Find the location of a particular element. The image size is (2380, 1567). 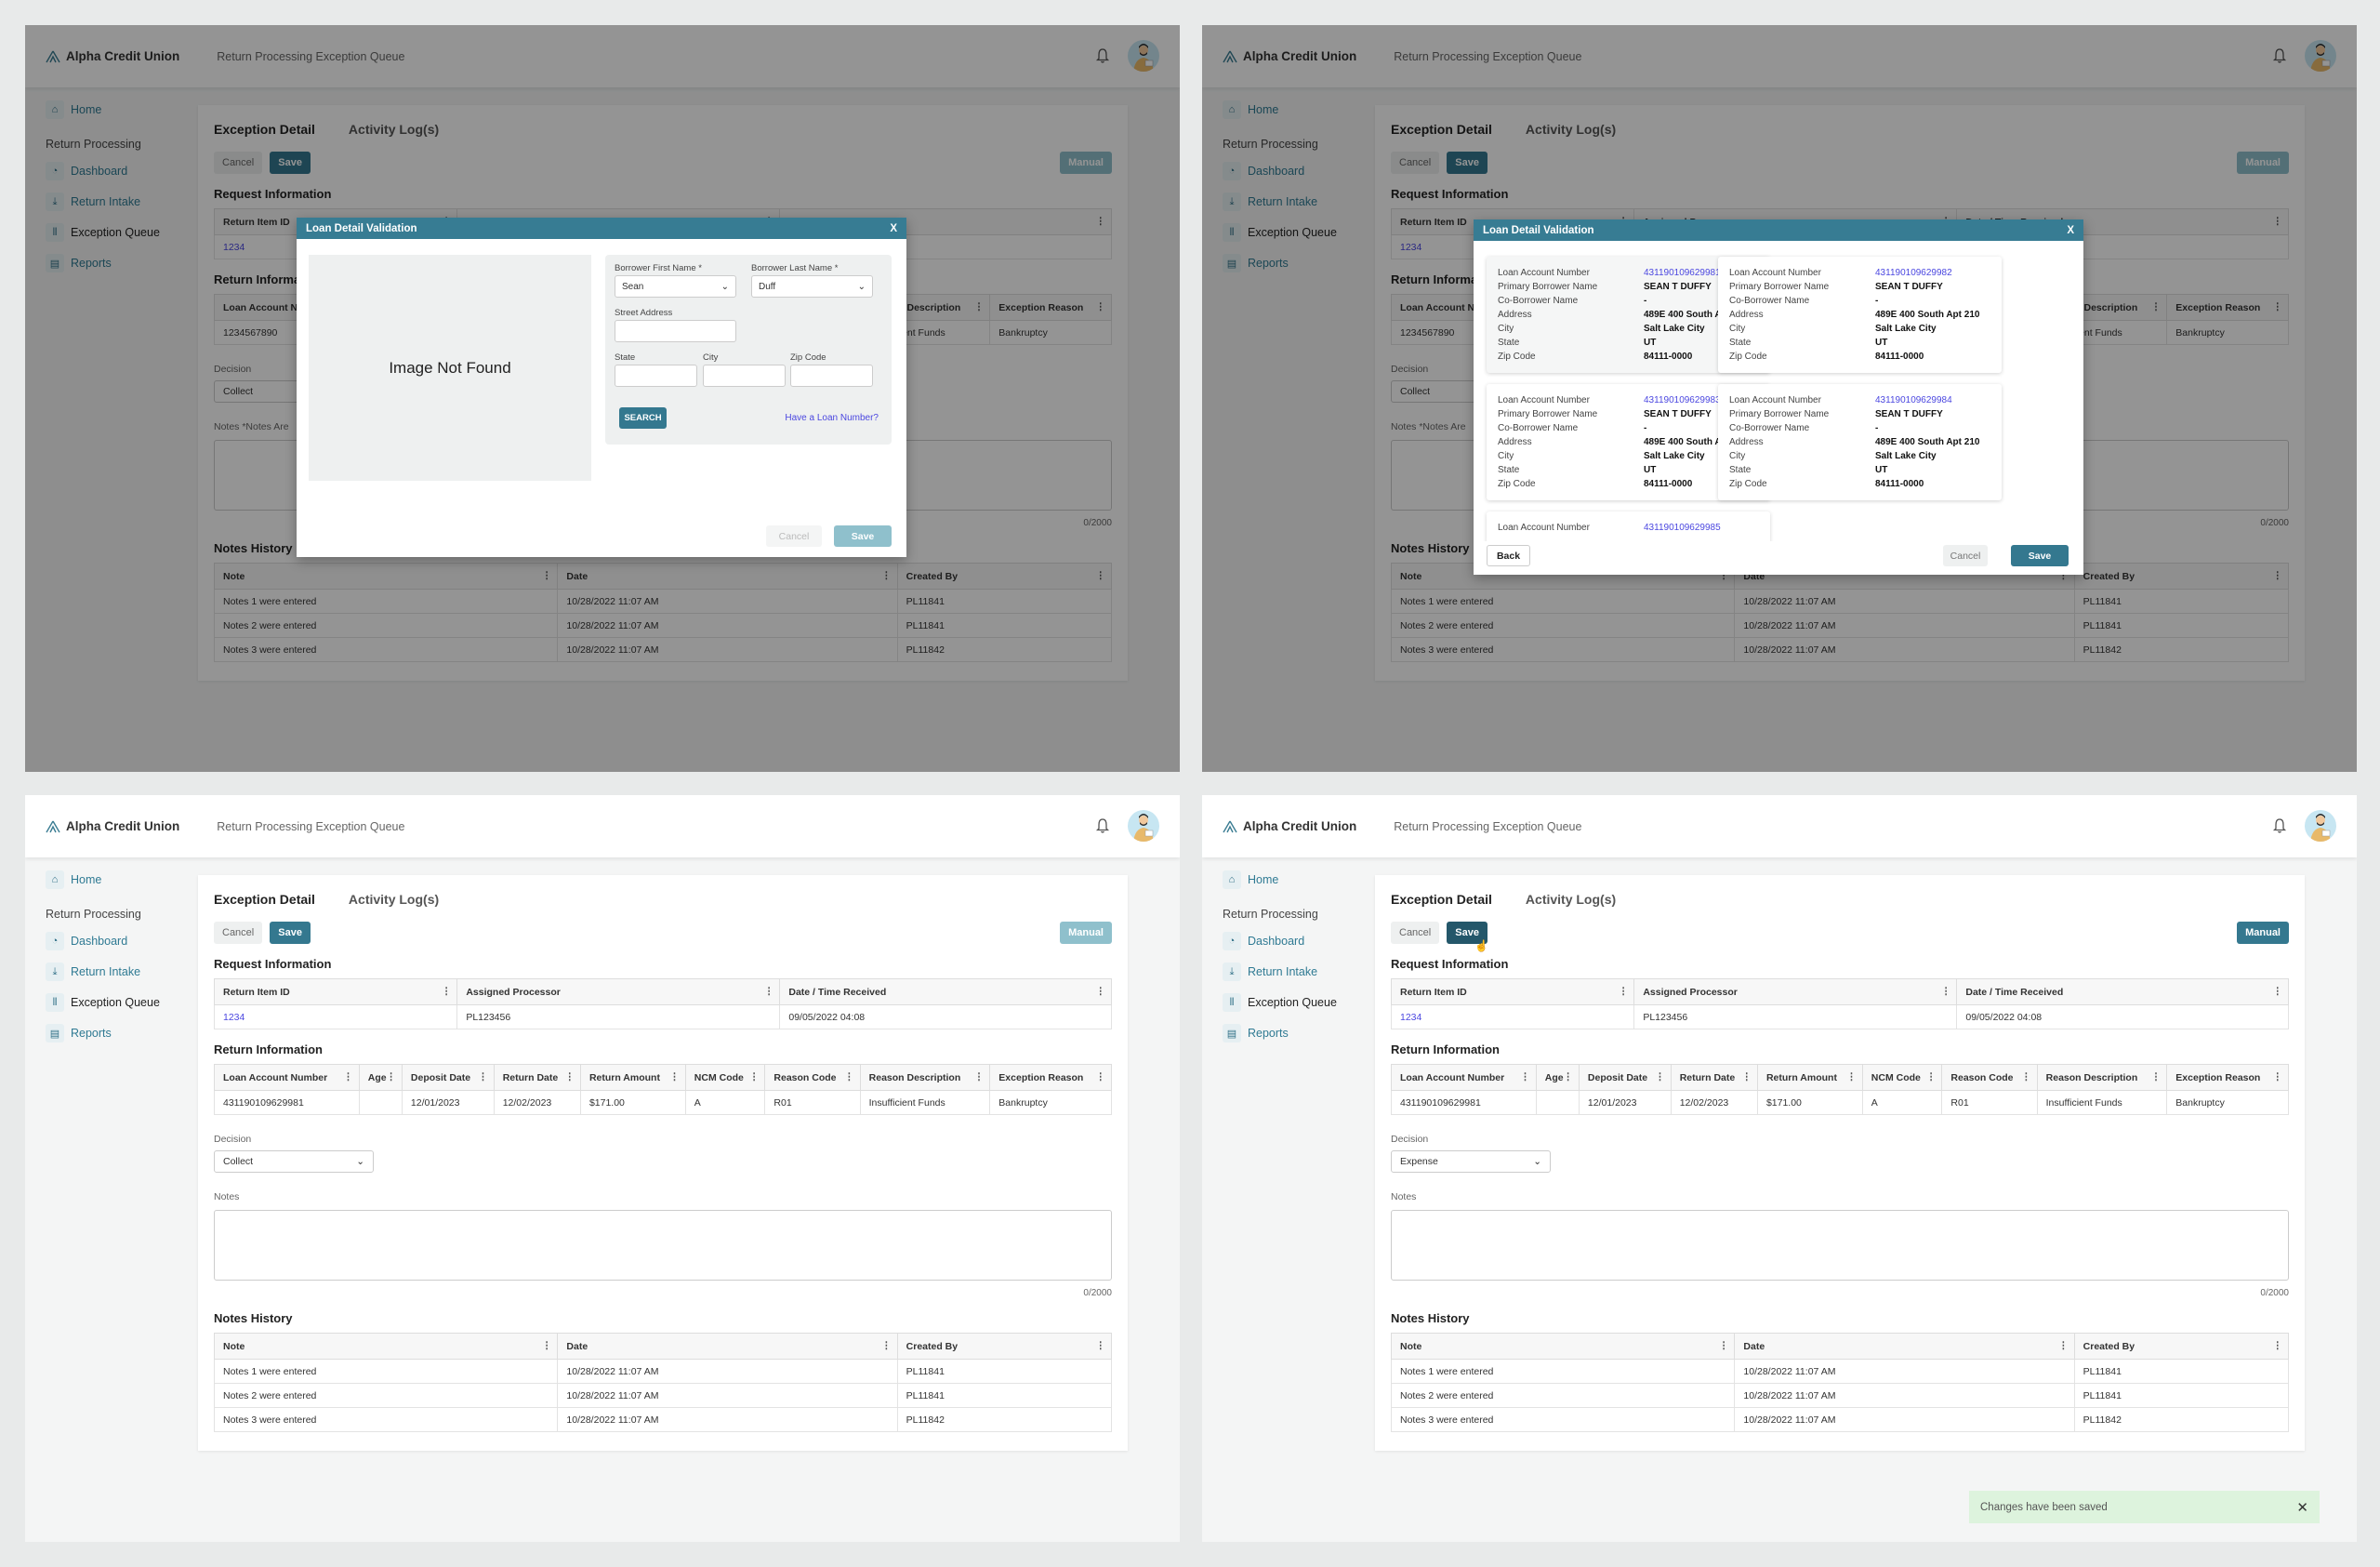

field-label: Co-Borrower Name is located at coordinates (1538, 428).